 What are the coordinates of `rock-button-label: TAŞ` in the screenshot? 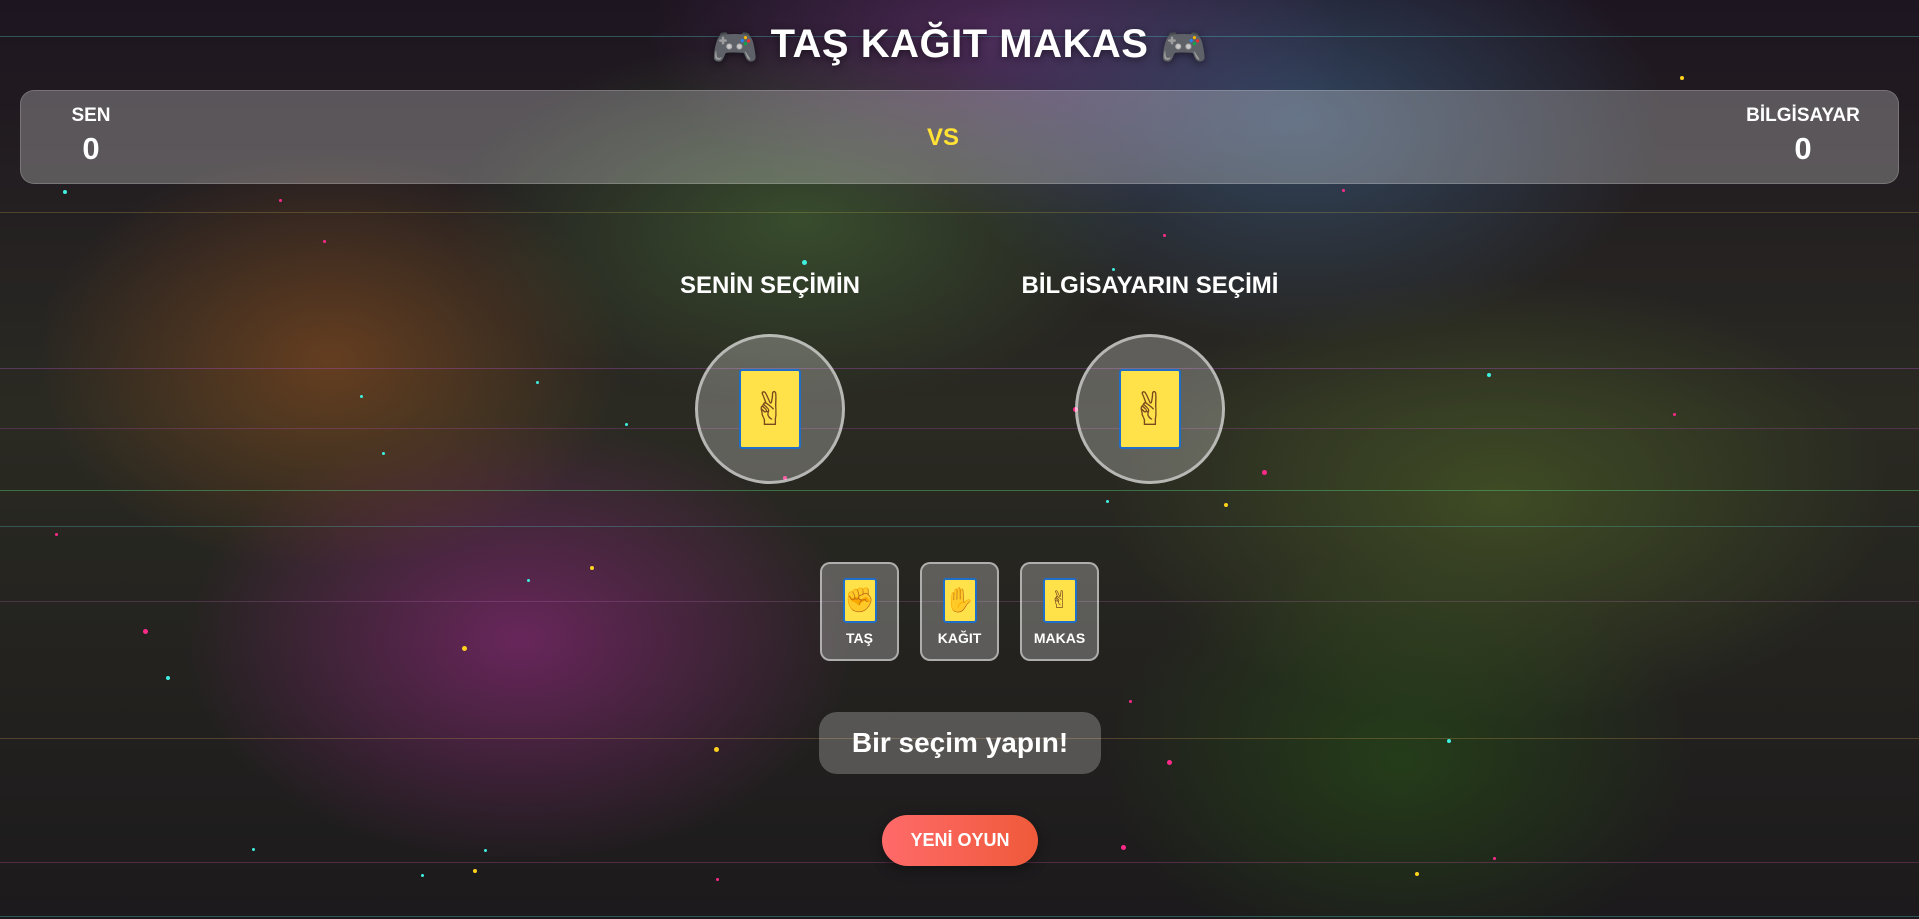 It's located at (859, 638).